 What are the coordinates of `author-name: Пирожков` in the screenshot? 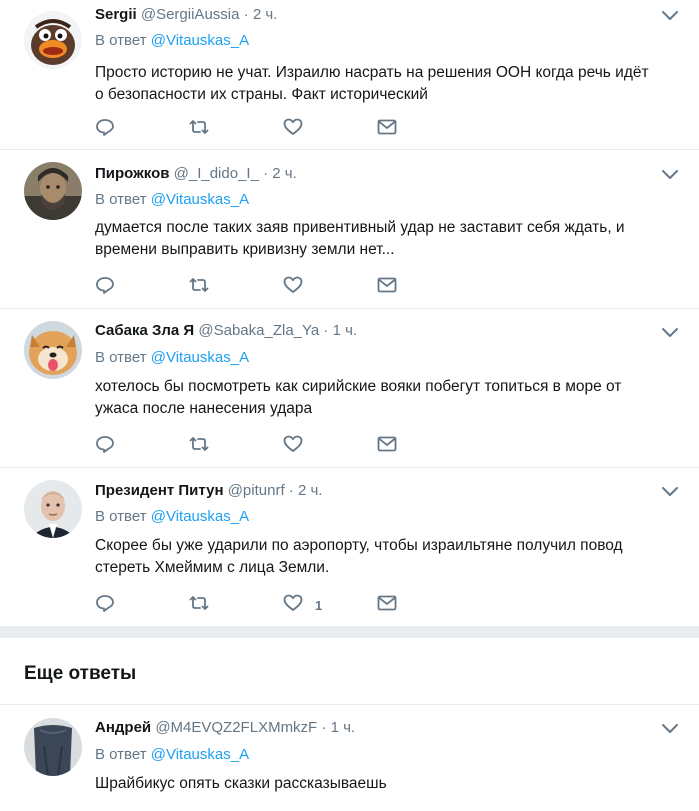 It's located at (132, 173).